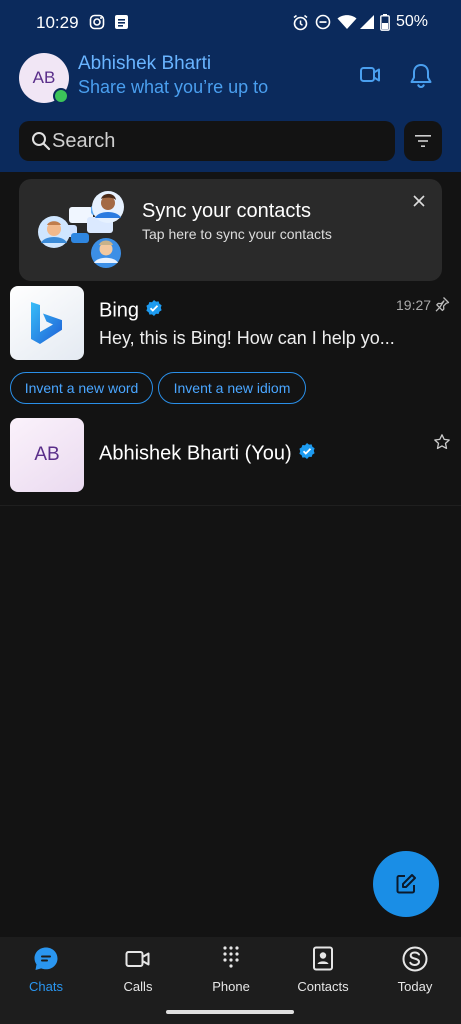 This screenshot has width=461, height=1024. I want to click on compose-icon, so click(406, 884).